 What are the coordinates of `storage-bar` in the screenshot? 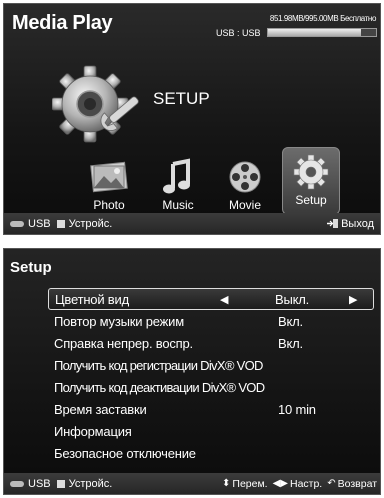 It's located at (322, 32).